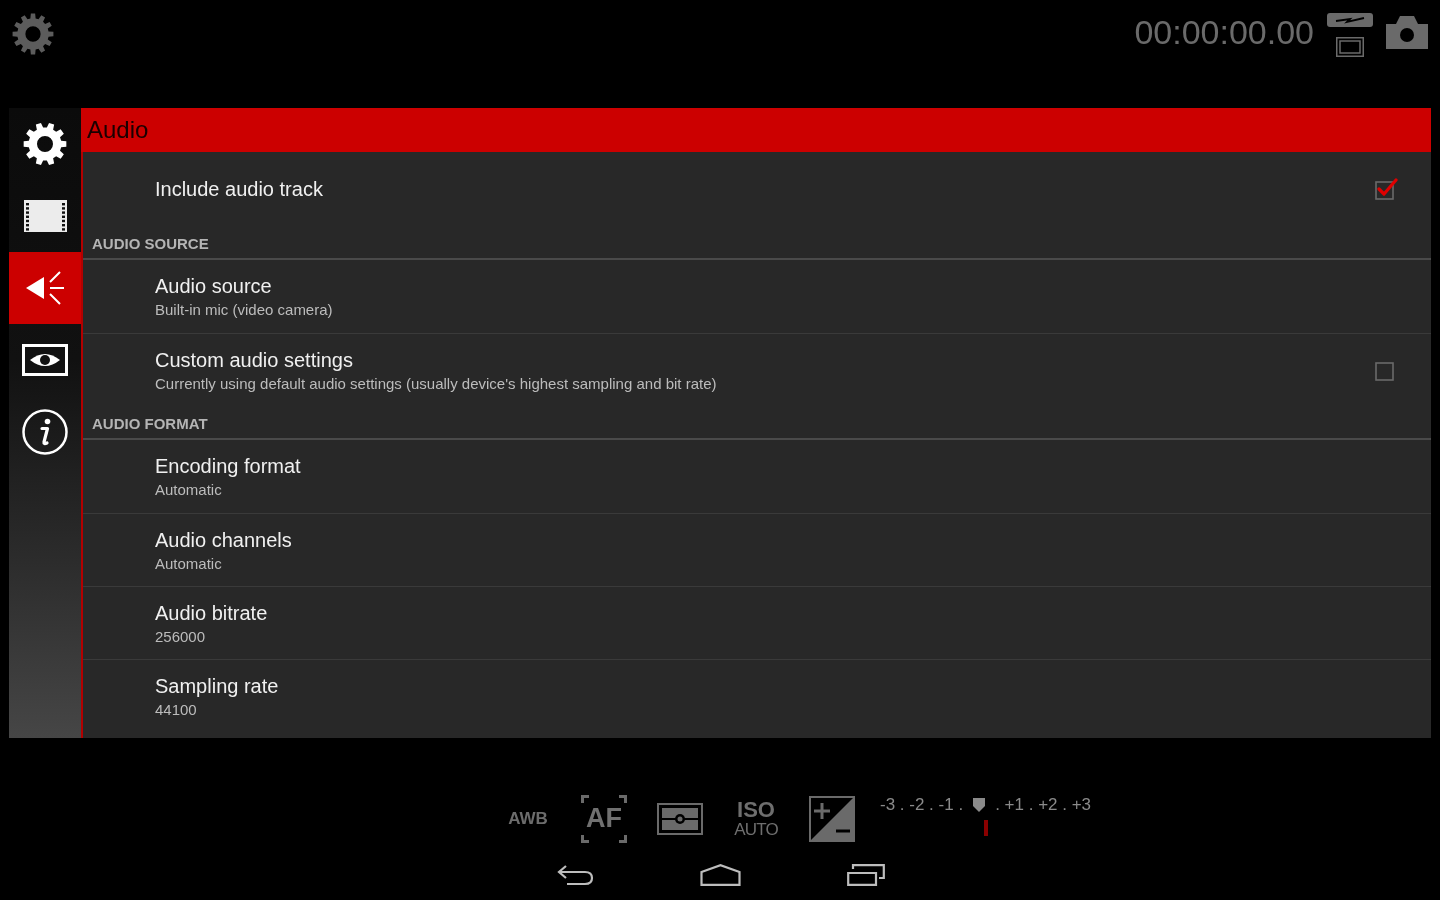  What do you see at coordinates (436, 383) in the screenshot?
I see `setting-summary: Currently using default audio settings (usually device's highest sampling and bit rate)` at bounding box center [436, 383].